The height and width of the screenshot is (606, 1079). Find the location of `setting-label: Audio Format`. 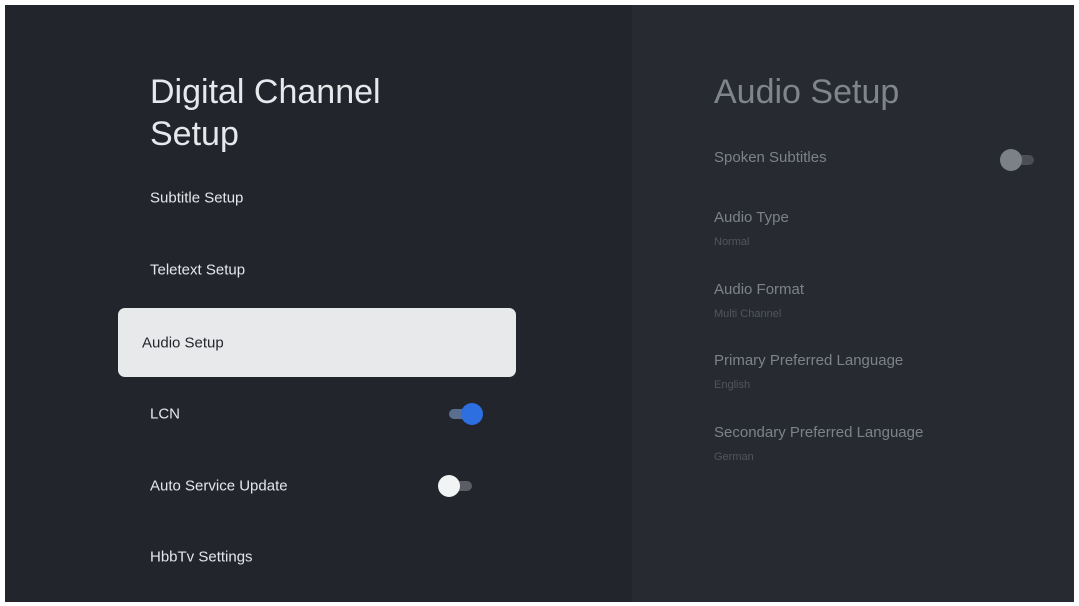

setting-label: Audio Format is located at coordinates (759, 289).